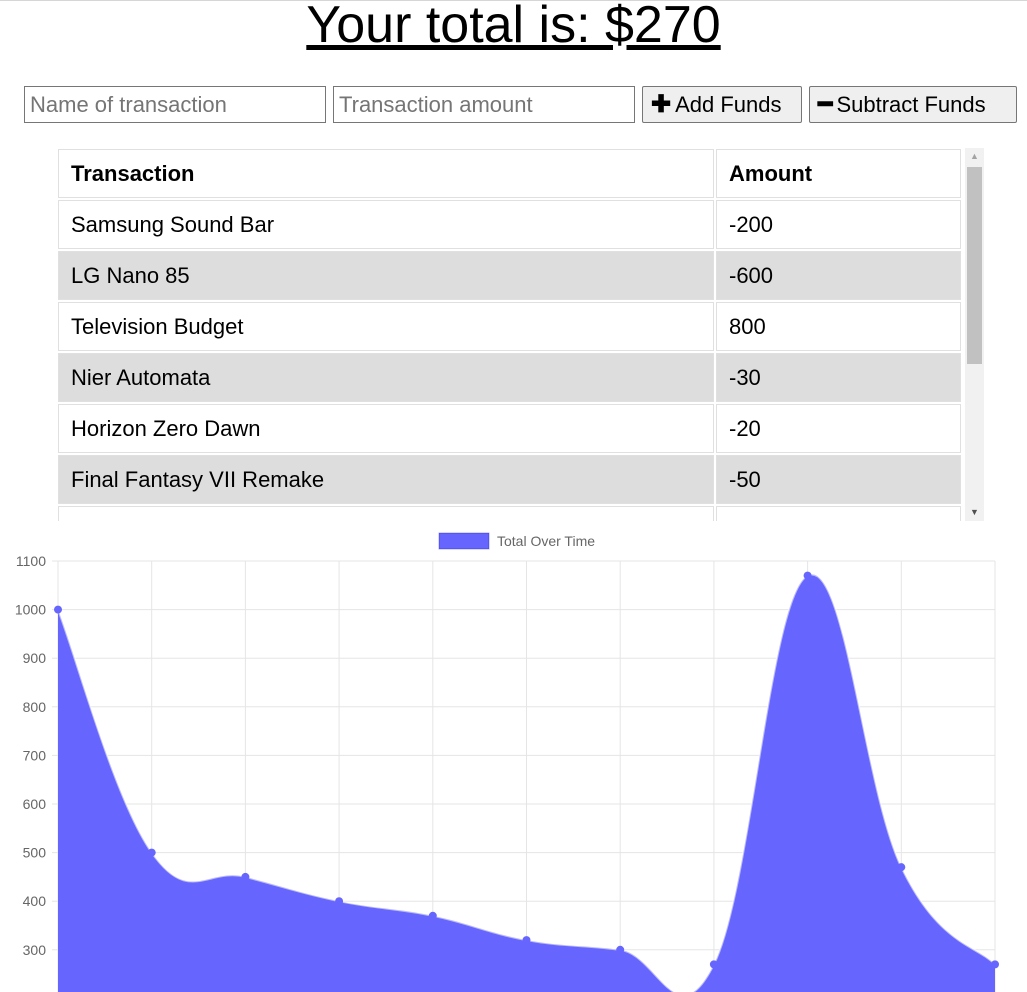  Describe the element at coordinates (838, 377) in the screenshot. I see `transaction-amount: -30` at that location.